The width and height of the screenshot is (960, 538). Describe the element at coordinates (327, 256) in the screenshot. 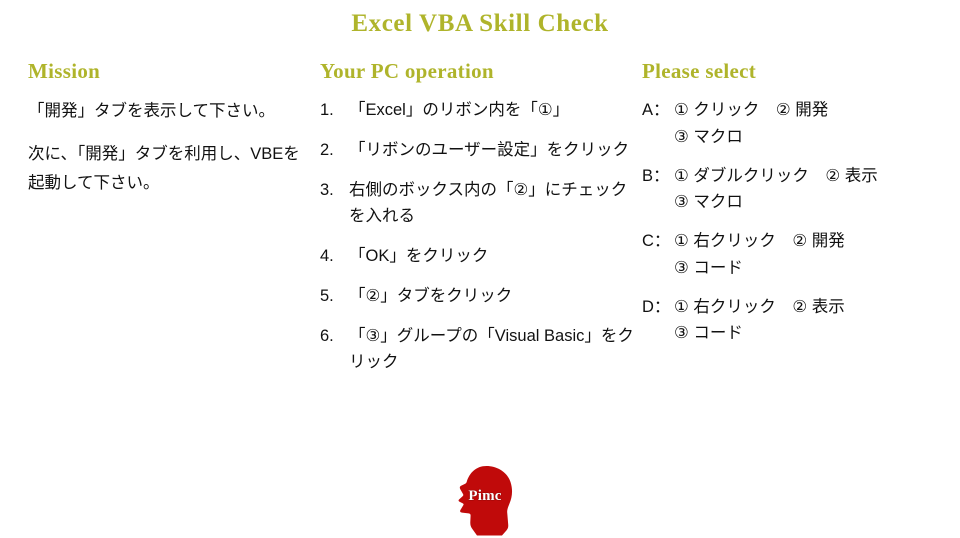

I see `step-number: 4.` at that location.